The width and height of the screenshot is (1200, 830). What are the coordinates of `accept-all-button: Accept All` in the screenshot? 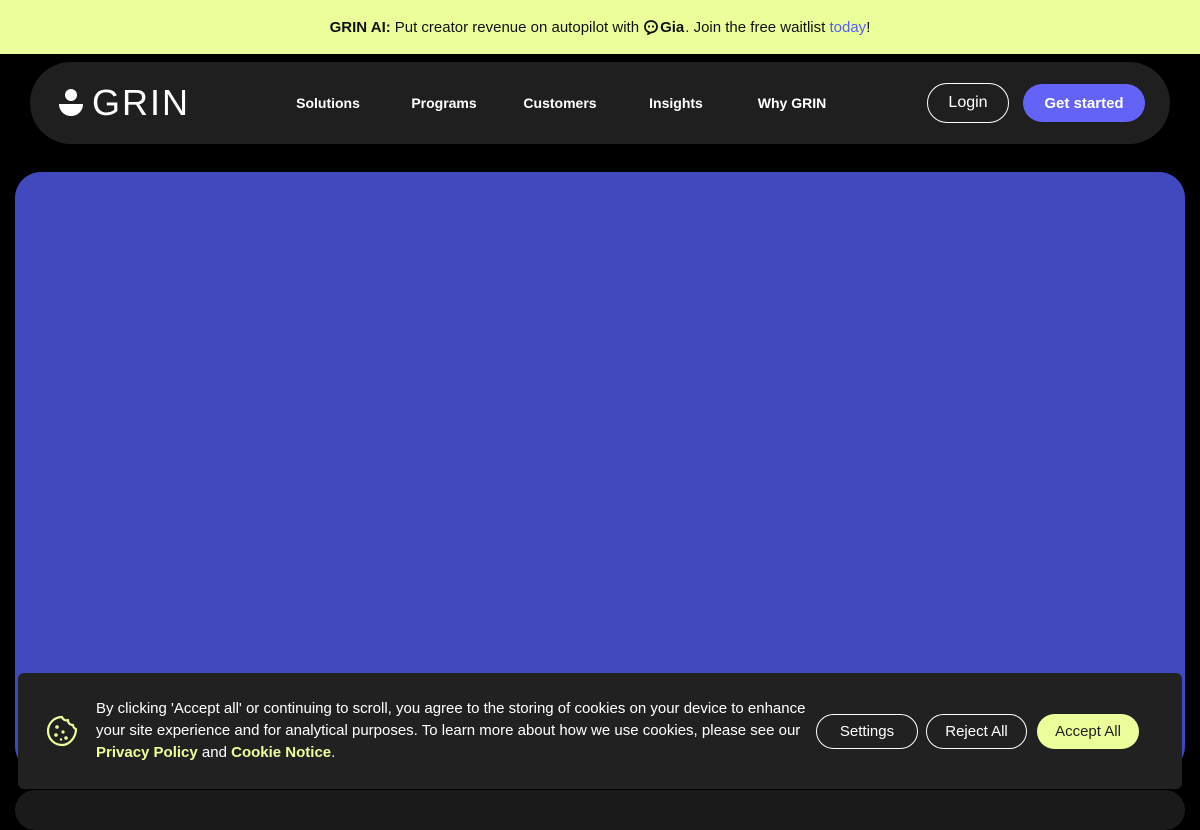 It's located at (1088, 731).